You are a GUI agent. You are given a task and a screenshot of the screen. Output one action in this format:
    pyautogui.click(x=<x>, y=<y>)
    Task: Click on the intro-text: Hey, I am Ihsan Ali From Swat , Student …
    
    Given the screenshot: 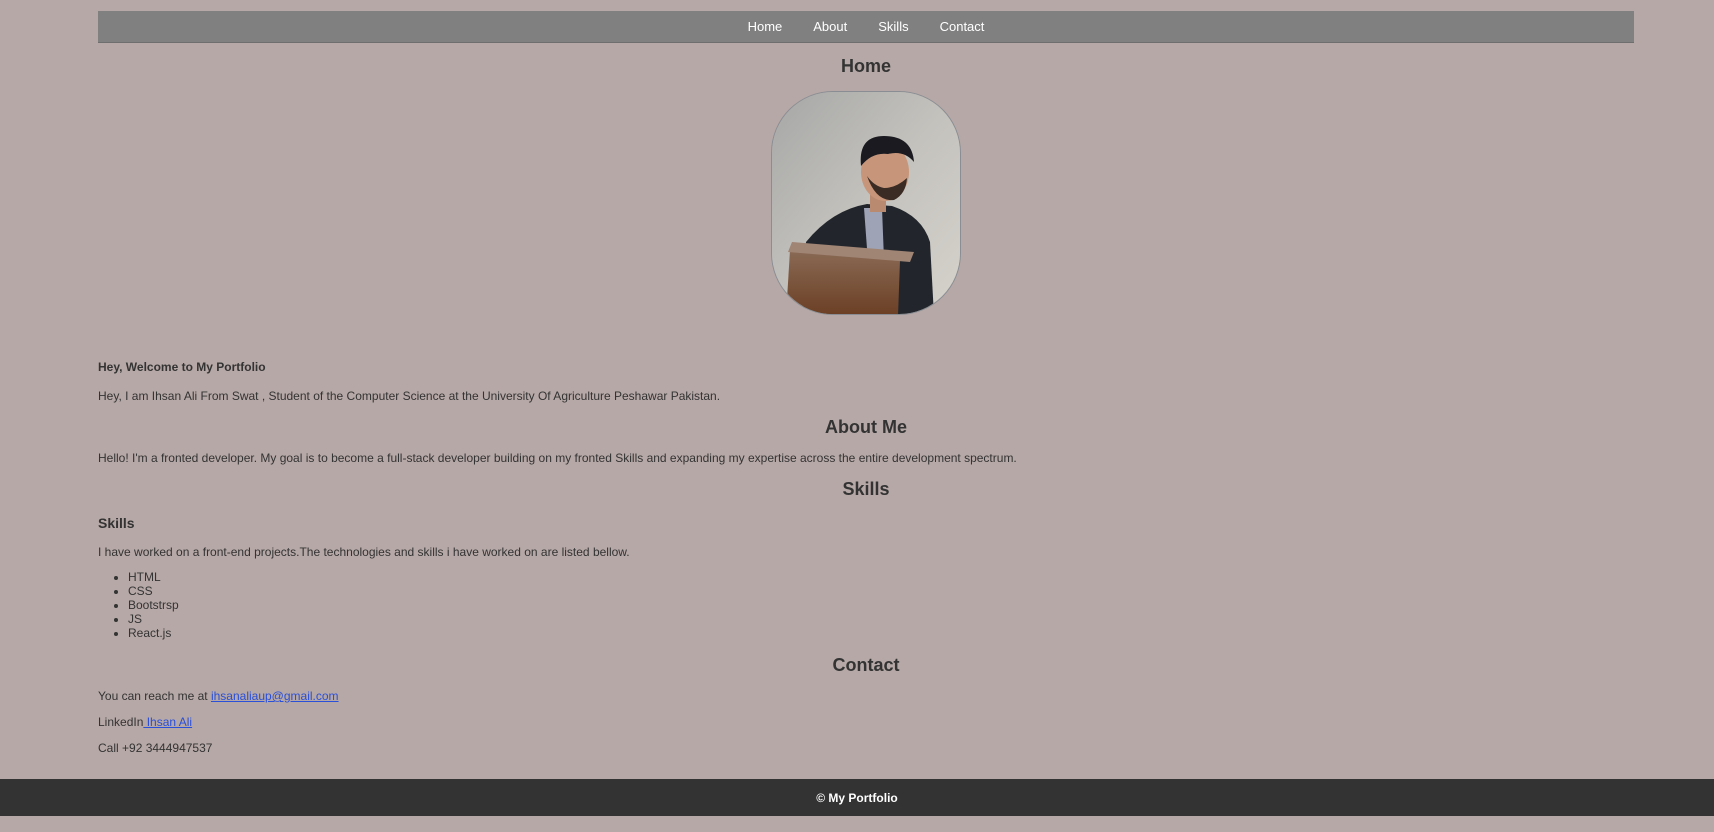 What is the action you would take?
    pyautogui.click(x=409, y=396)
    